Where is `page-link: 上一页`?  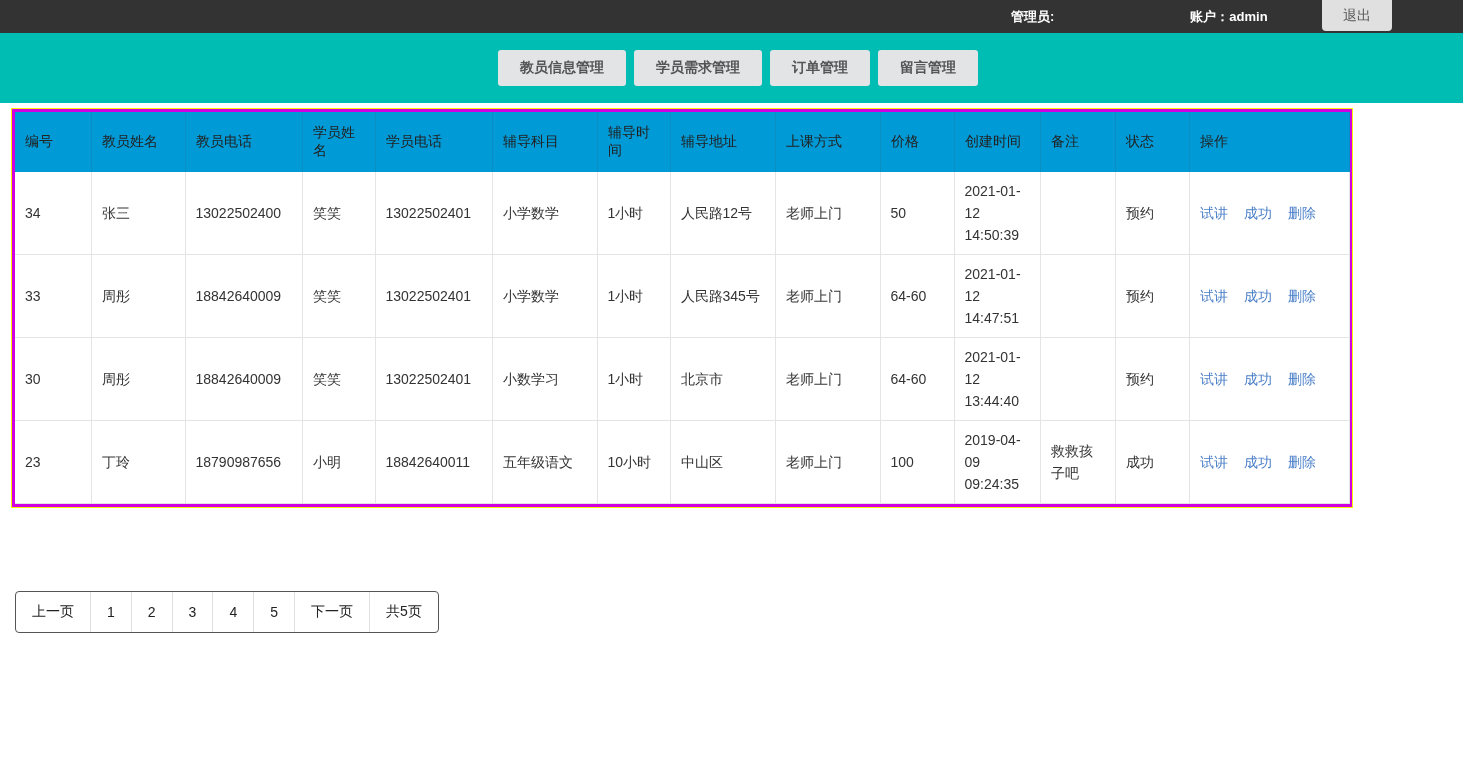 page-link: 上一页 is located at coordinates (53, 612).